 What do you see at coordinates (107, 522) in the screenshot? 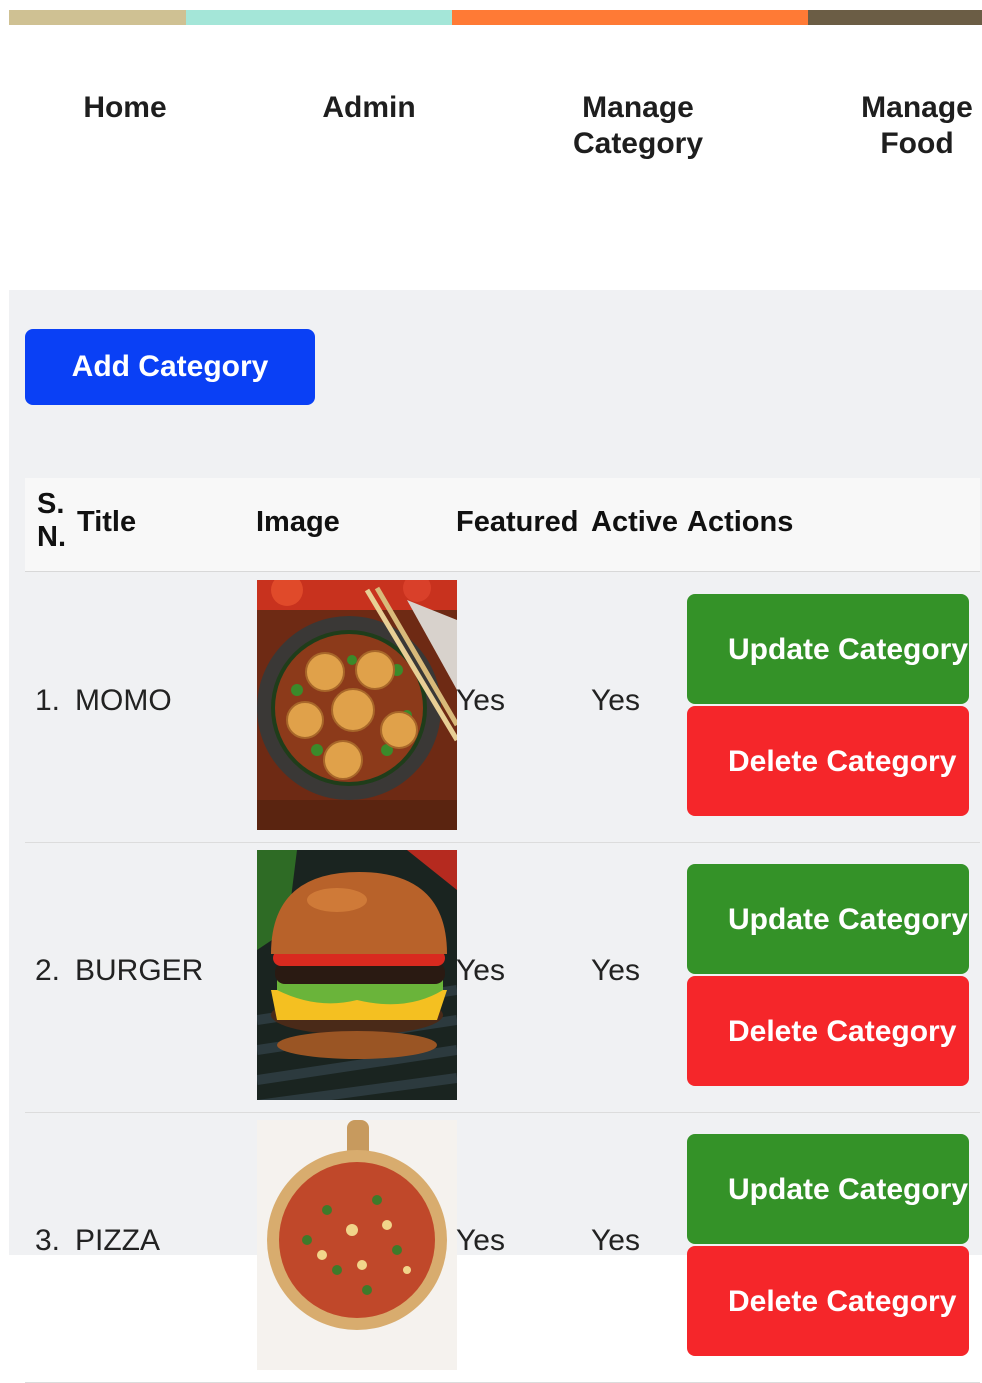
I see `header-title: Title` at bounding box center [107, 522].